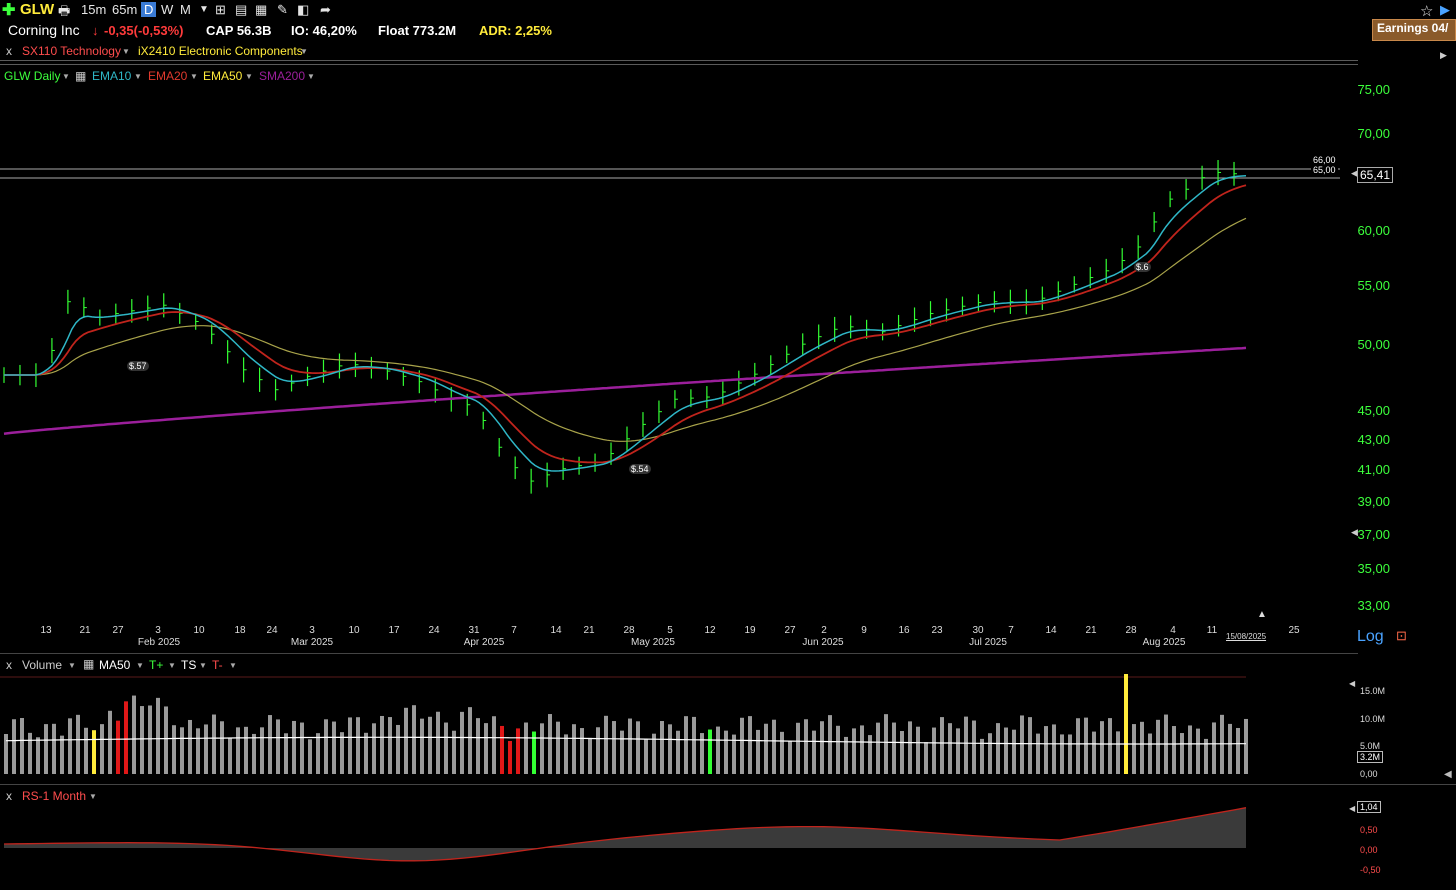 This screenshot has width=1456, height=890. What do you see at coordinates (261, 10) in the screenshot?
I see `calculator-icon: ▦` at bounding box center [261, 10].